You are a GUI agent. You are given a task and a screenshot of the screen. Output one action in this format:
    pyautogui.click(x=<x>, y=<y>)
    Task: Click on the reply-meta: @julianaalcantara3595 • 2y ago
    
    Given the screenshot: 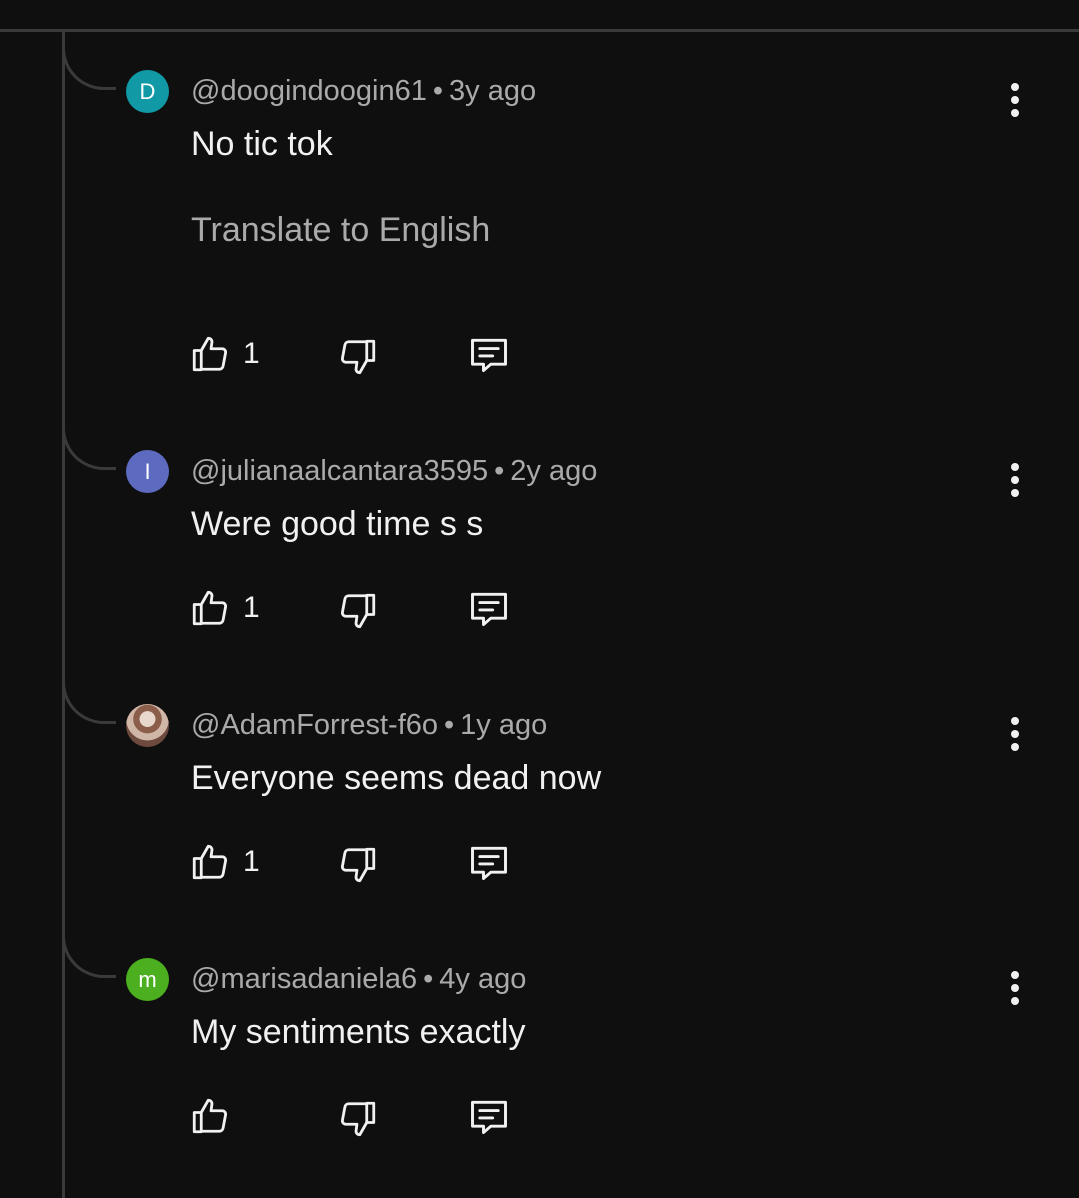 What is the action you would take?
    pyautogui.click(x=394, y=471)
    